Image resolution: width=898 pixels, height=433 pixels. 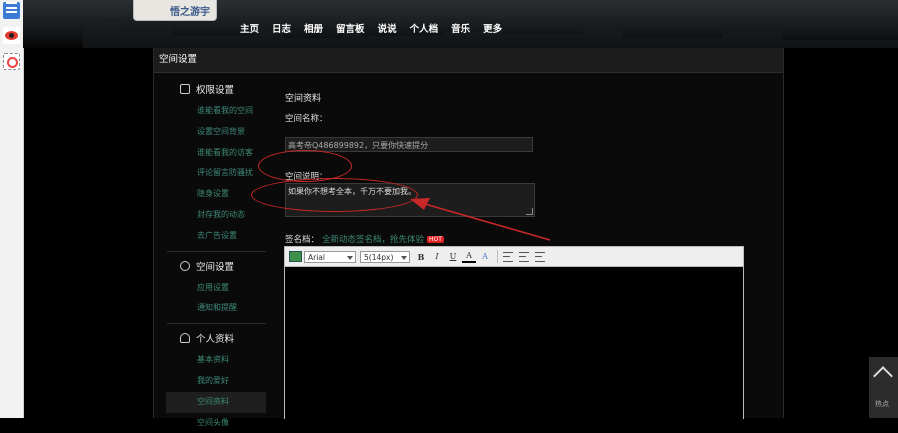 I want to click on target-icon, so click(x=11, y=61).